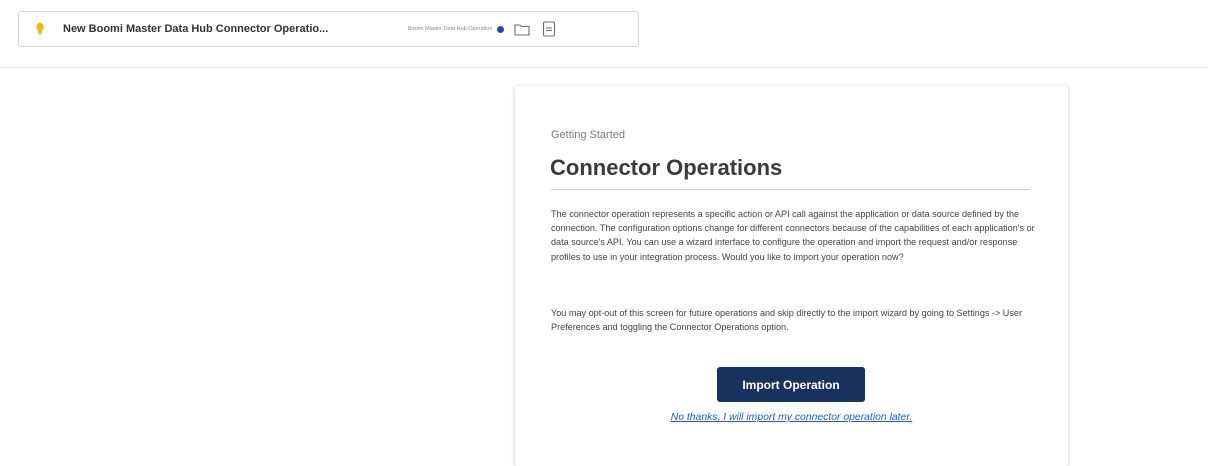 The width and height of the screenshot is (1208, 466). What do you see at coordinates (790, 189) in the screenshot?
I see `divider` at bounding box center [790, 189].